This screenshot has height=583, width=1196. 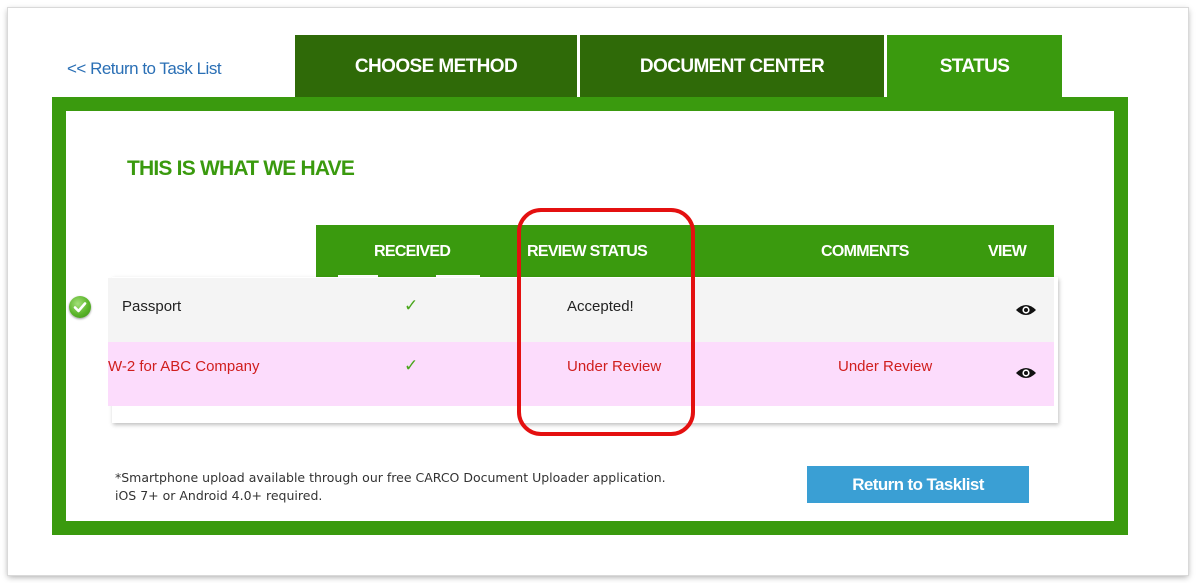 I want to click on document-name: W-2 for ABC Company, so click(x=184, y=366).